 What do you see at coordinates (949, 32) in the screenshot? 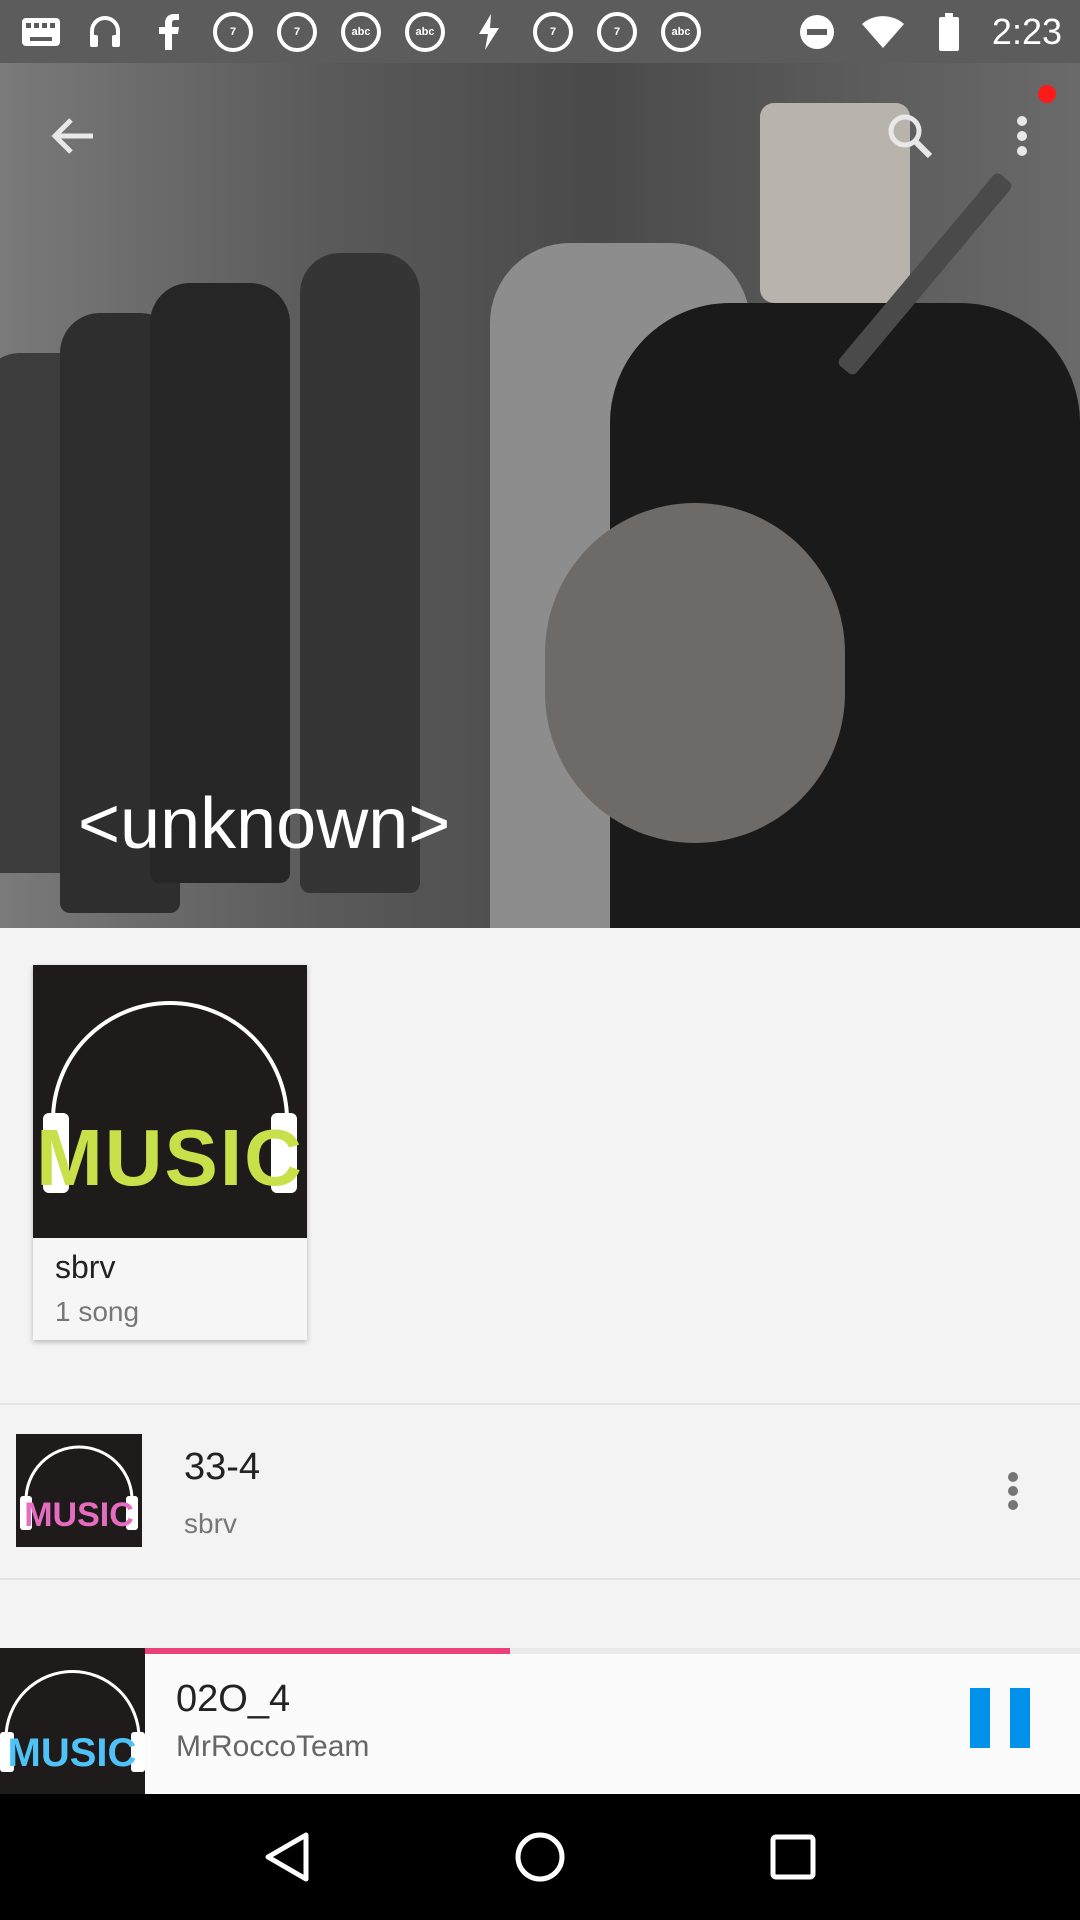
I see `battery-icon` at bounding box center [949, 32].